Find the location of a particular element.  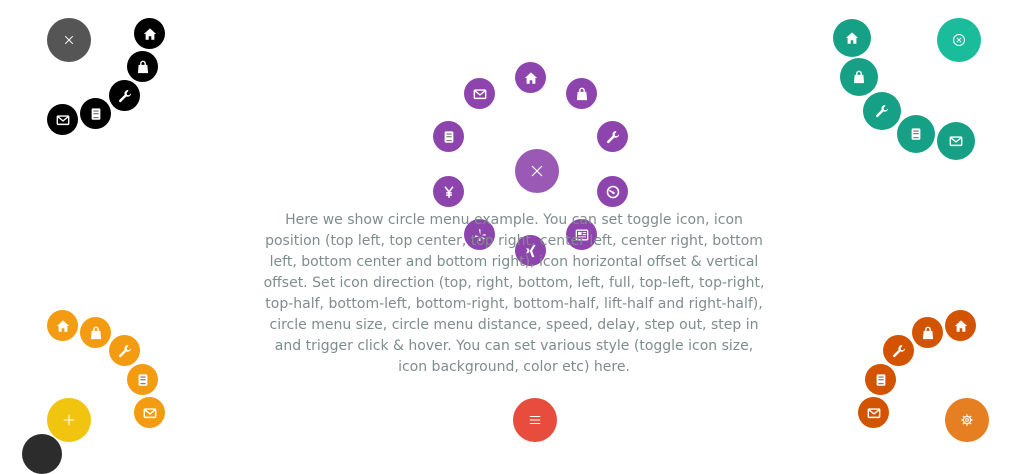

menu-item-dashboard is located at coordinates (612, 191).